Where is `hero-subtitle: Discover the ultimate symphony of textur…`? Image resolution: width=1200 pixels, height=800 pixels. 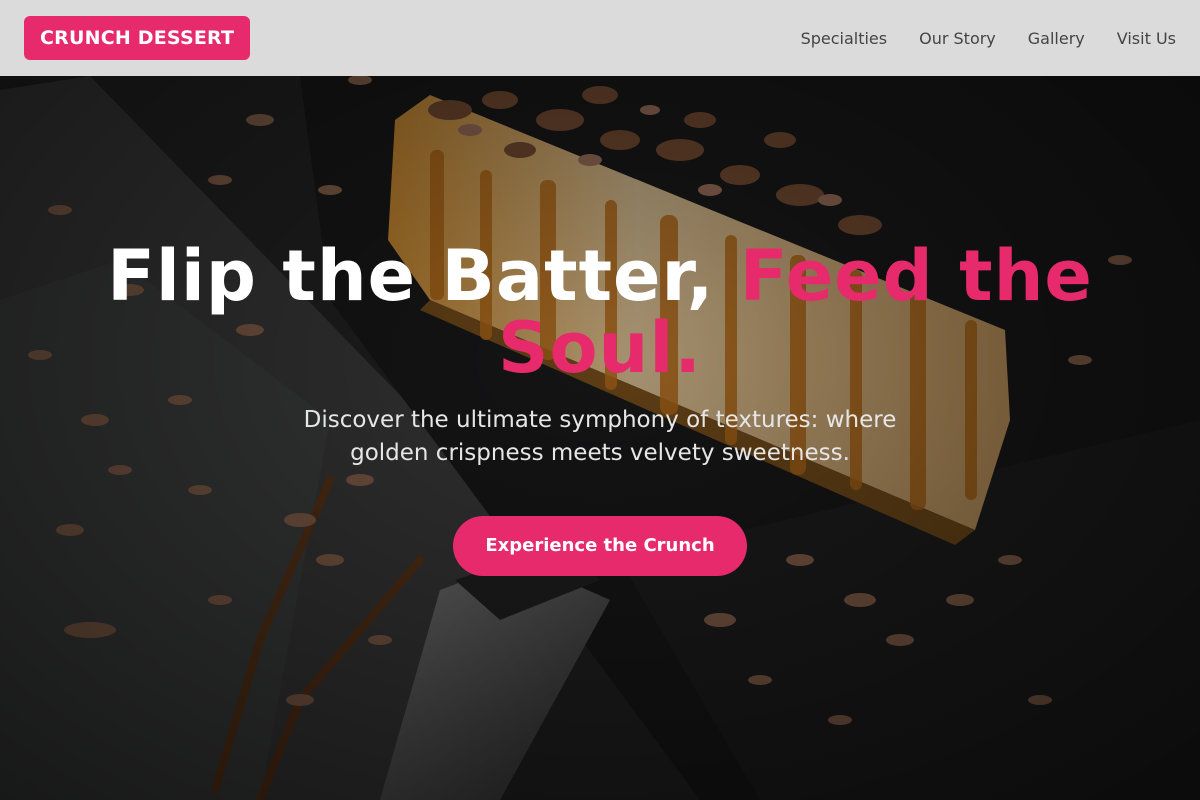
hero-subtitle: Discover the ultimate symphony of textur… is located at coordinates (600, 436).